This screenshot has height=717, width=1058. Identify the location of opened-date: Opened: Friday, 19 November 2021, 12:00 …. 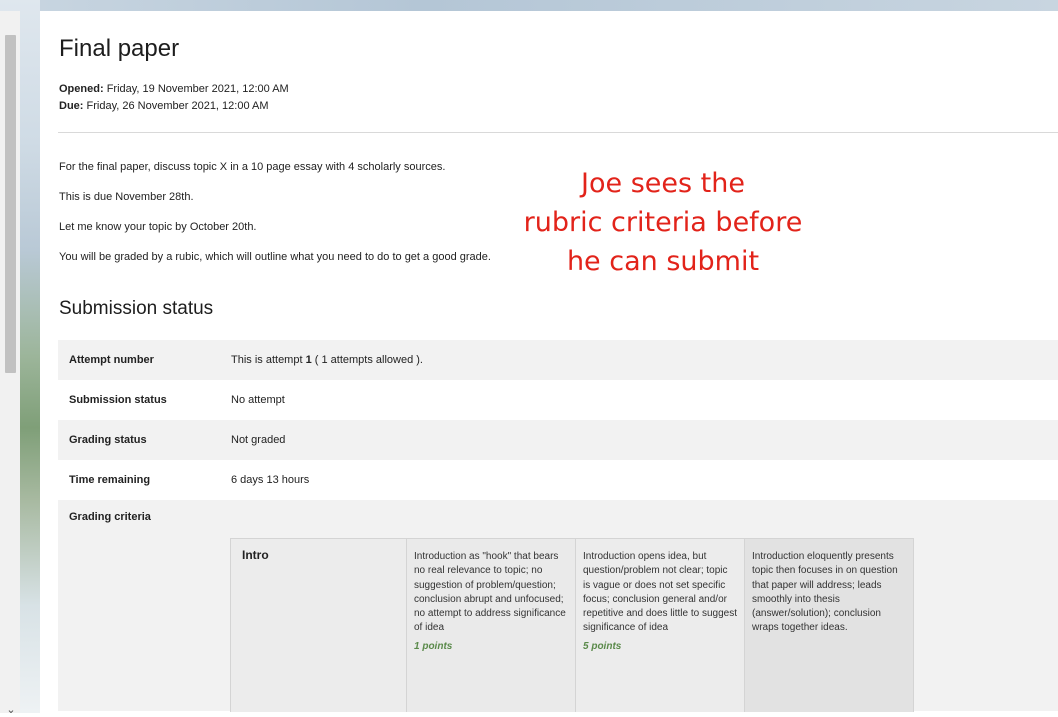
(174, 89).